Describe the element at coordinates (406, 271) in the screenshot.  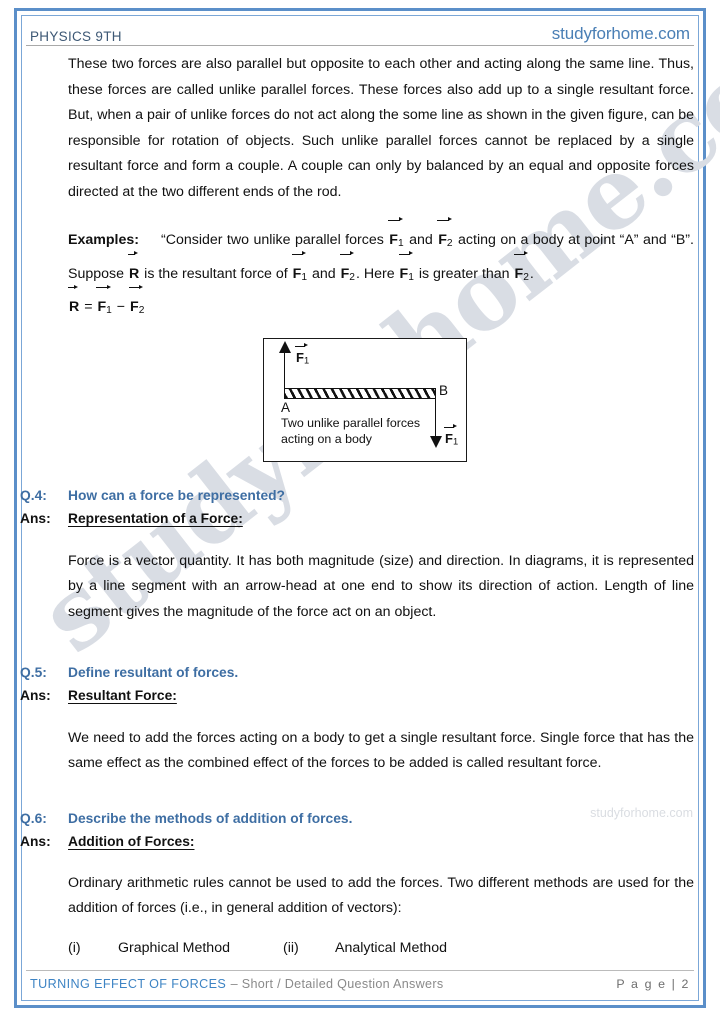
I see `vector-f1-c: F1` at that location.